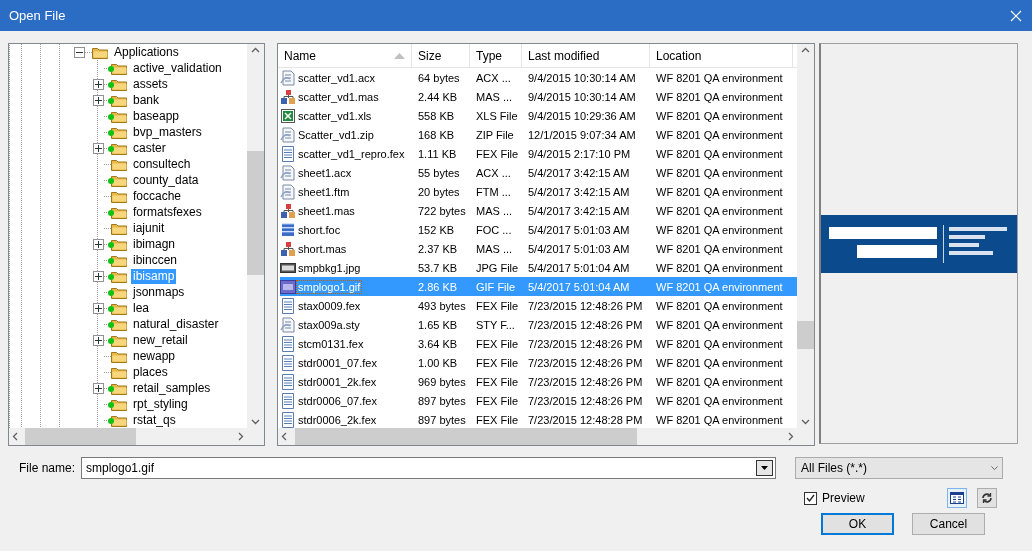  I want to click on checkbox-label: Preview, so click(843, 498).